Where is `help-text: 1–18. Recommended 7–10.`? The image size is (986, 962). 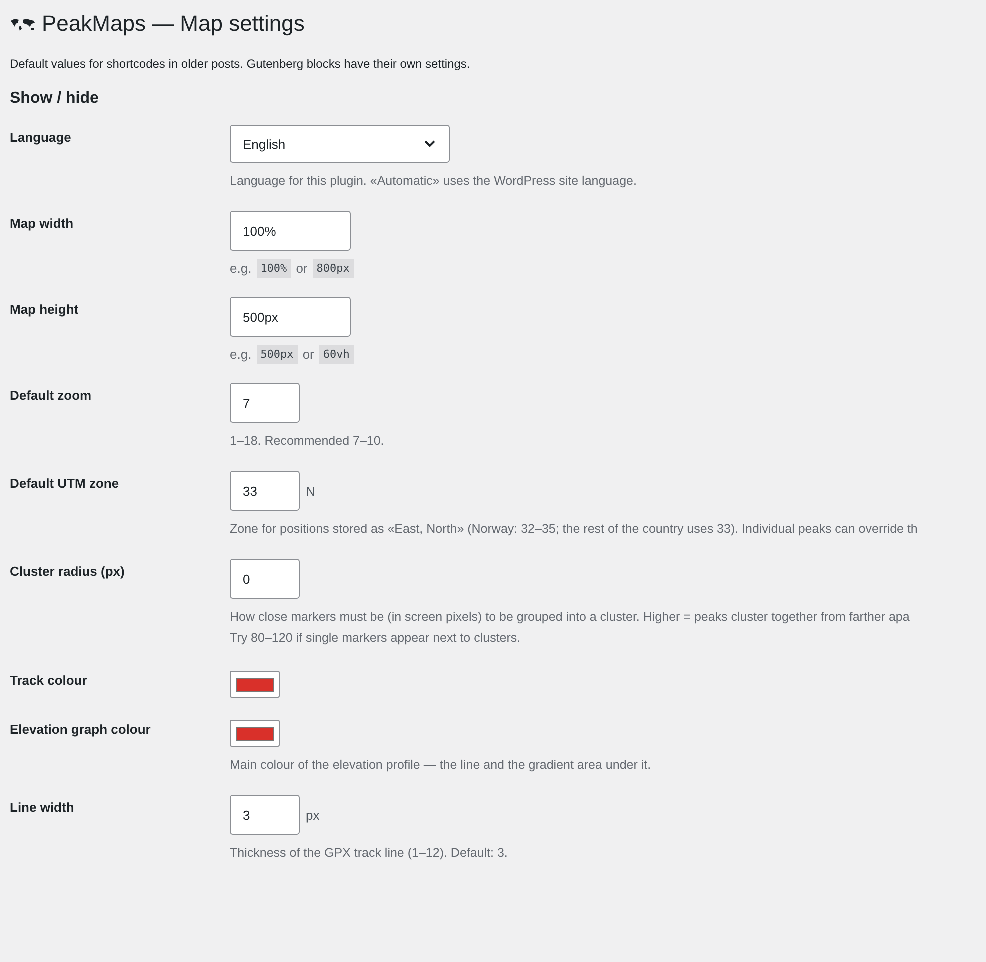 help-text: 1–18. Recommended 7–10. is located at coordinates (307, 441).